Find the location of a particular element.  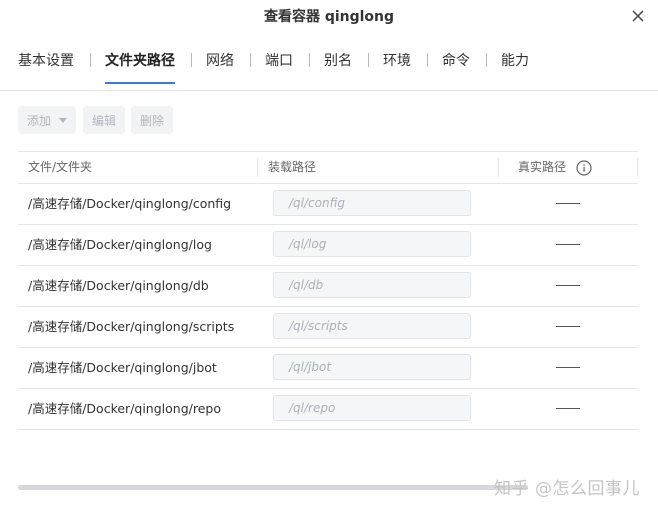

info-icon is located at coordinates (584, 167).